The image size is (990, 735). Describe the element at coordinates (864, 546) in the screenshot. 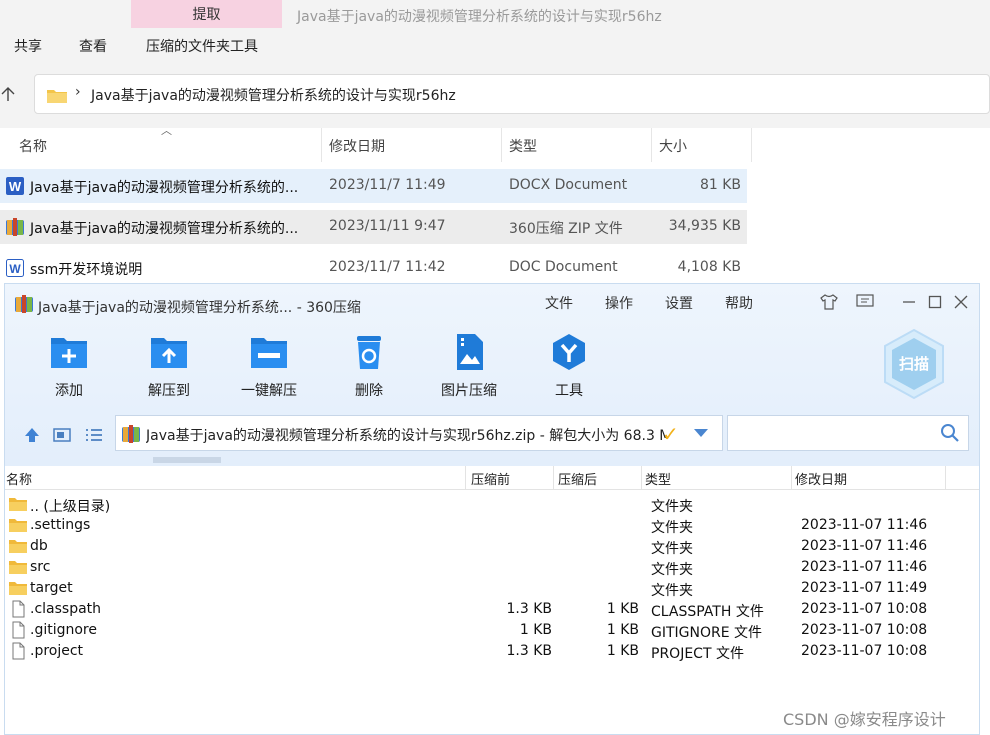

I see `zip-row-date: 2023-11-07 11:46` at that location.